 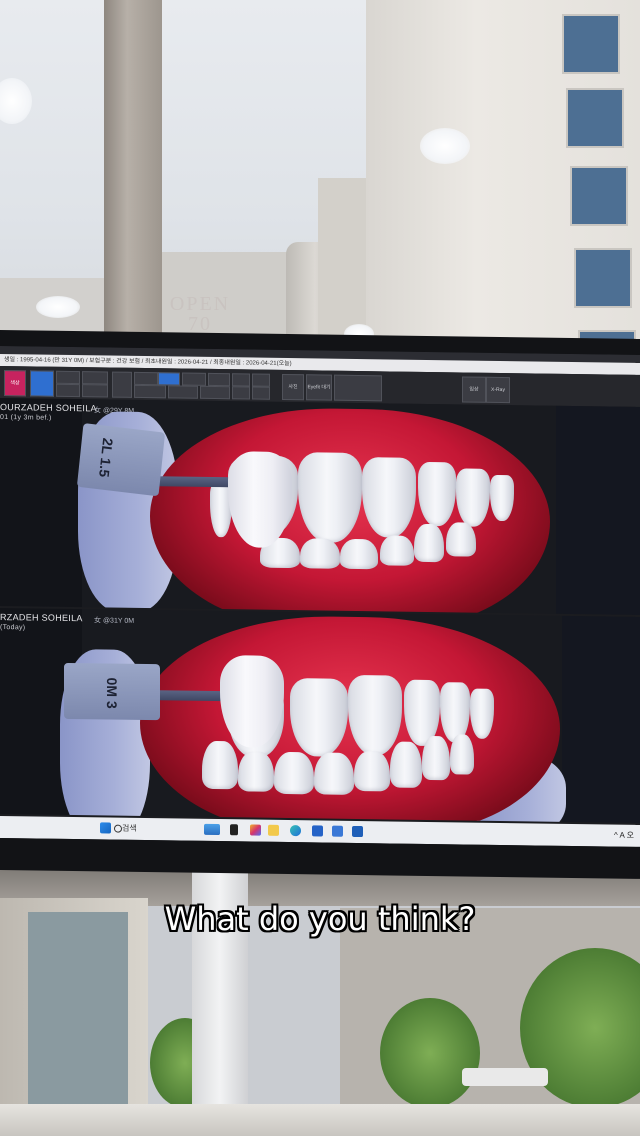 I want to click on copilot-icon, so click(x=255, y=830).